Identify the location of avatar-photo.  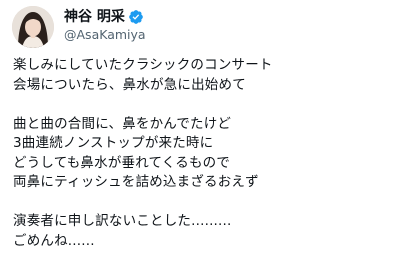
(33, 27).